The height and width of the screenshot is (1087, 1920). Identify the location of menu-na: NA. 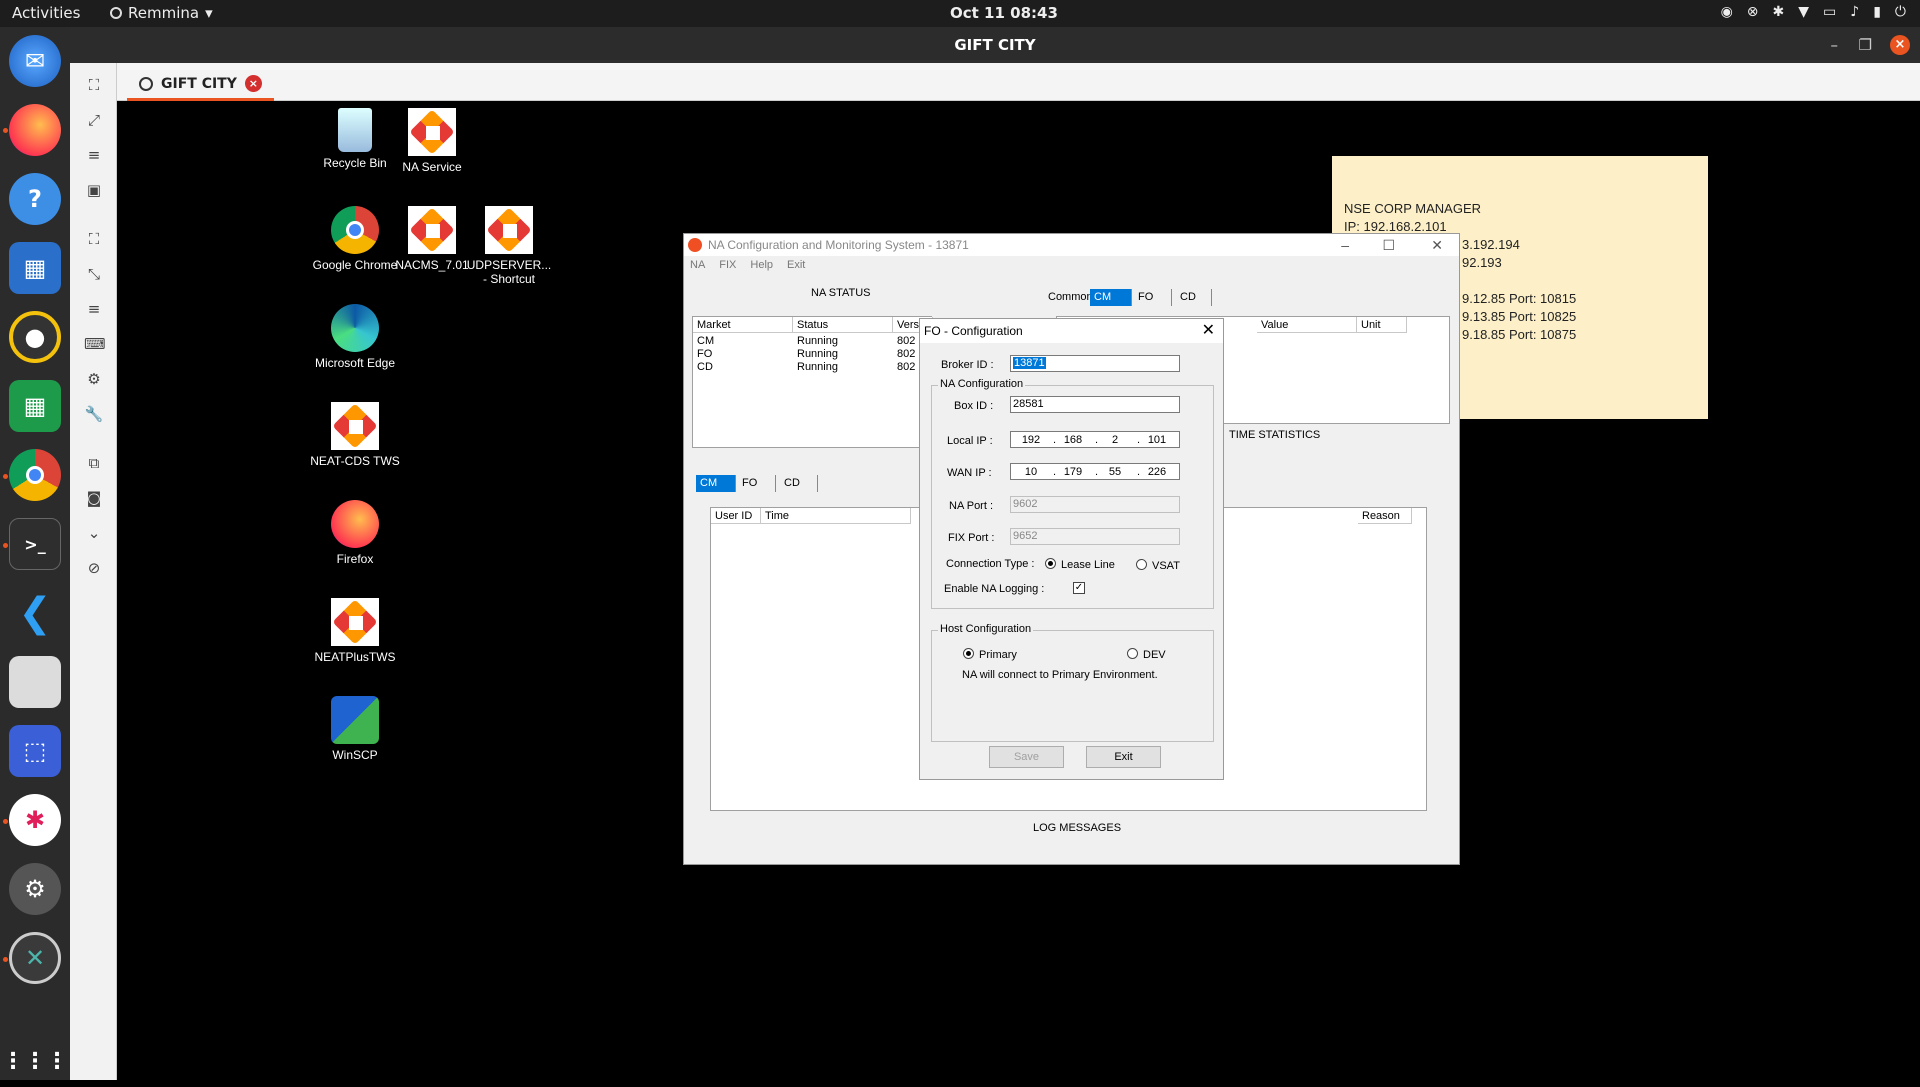
(697, 265).